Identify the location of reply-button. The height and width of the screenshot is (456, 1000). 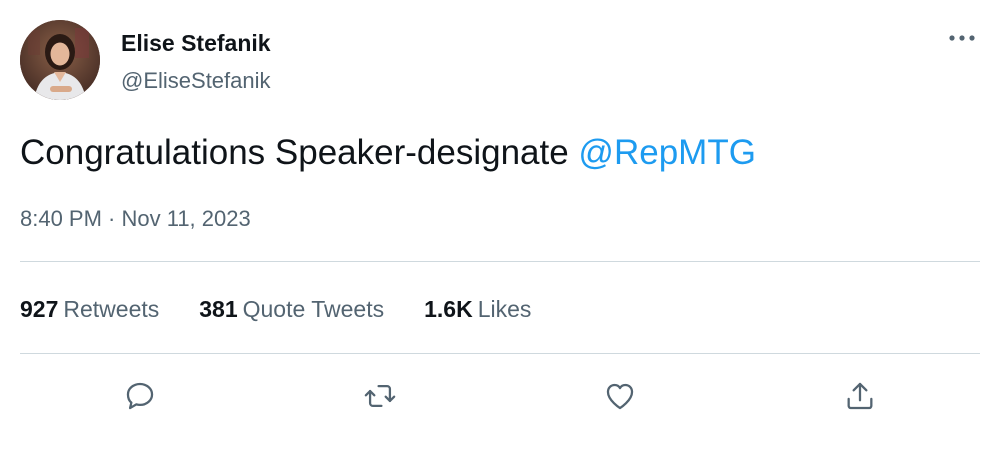
(140, 396).